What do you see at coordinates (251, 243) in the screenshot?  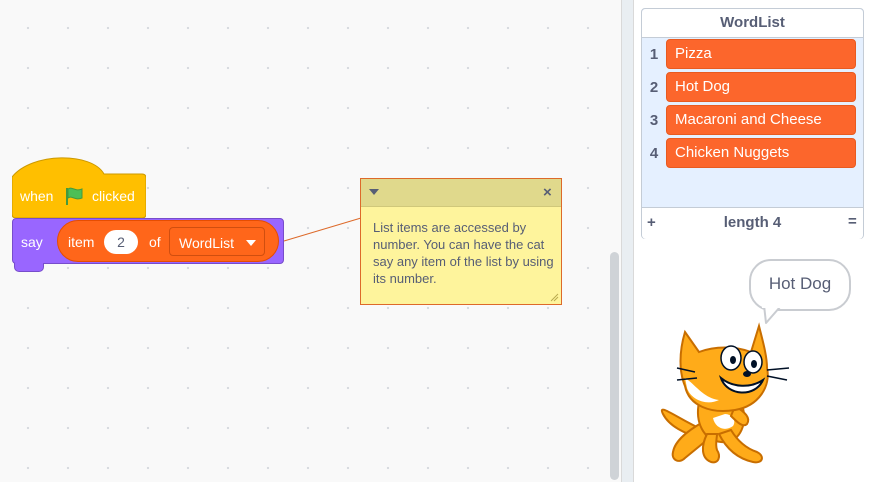 I see `chevron-down-icon` at bounding box center [251, 243].